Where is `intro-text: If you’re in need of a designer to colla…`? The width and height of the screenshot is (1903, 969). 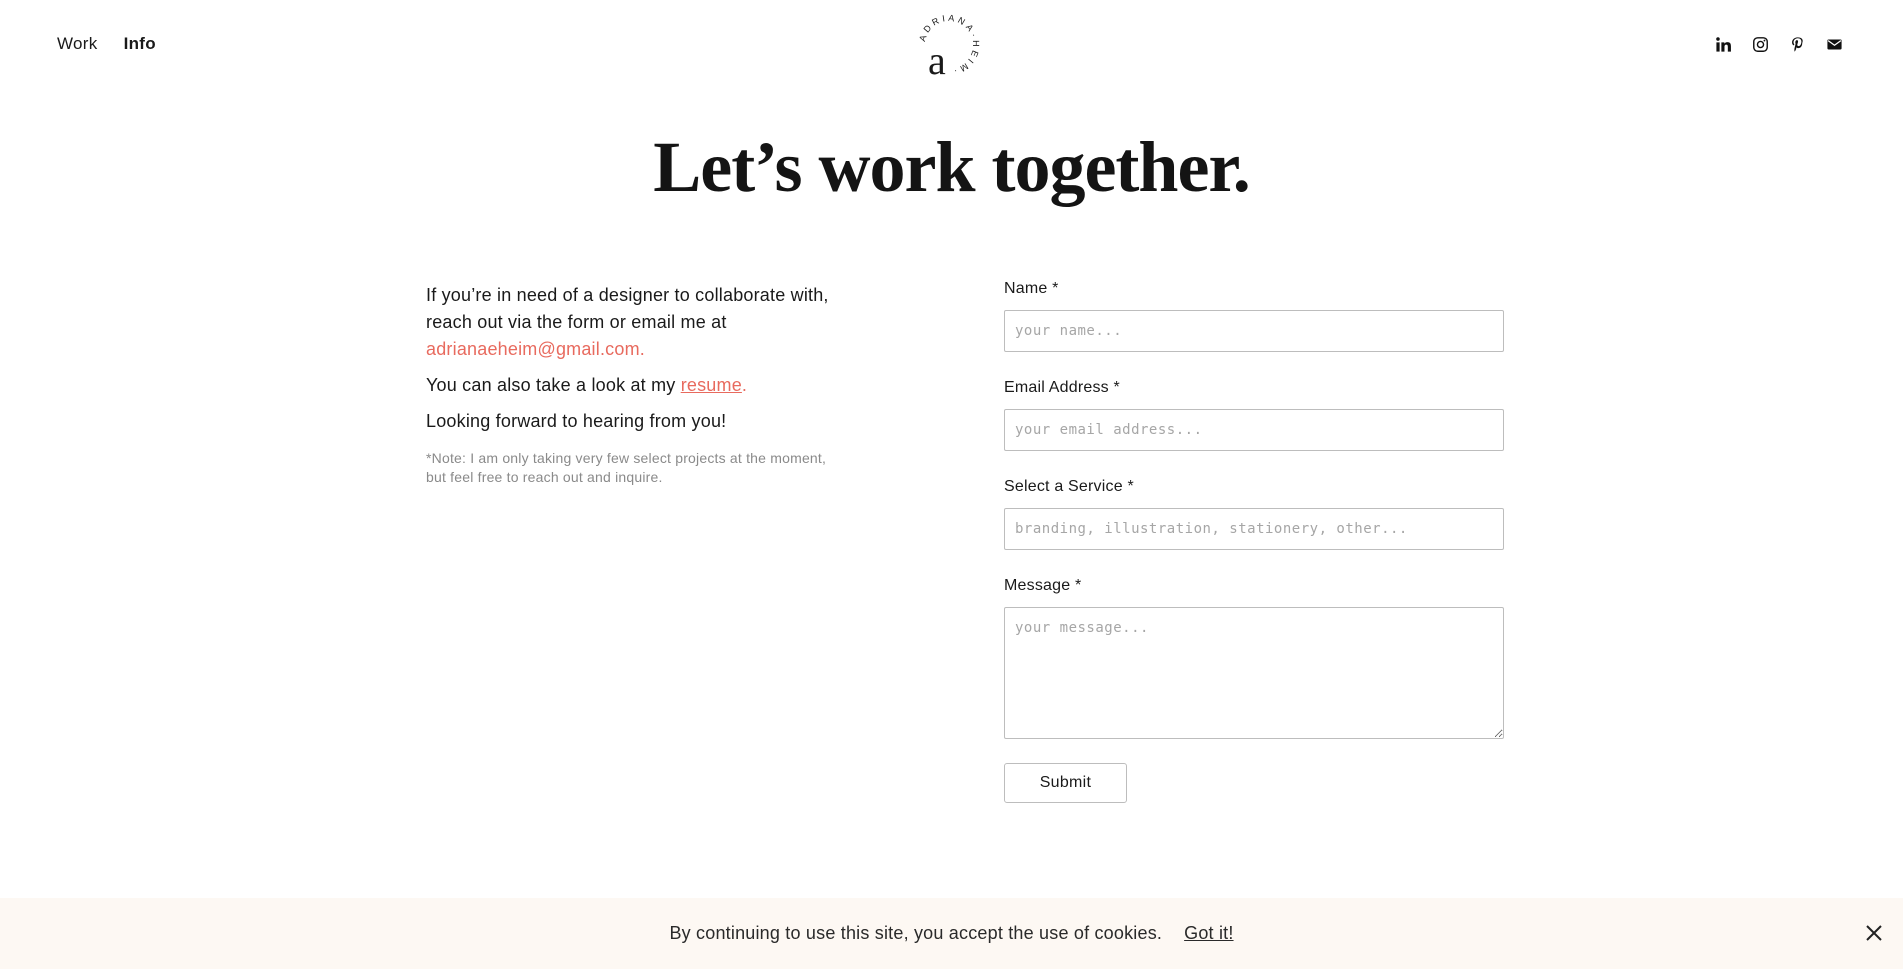
intro-text: If you’re in need of a designer to colla… is located at coordinates (636, 384).